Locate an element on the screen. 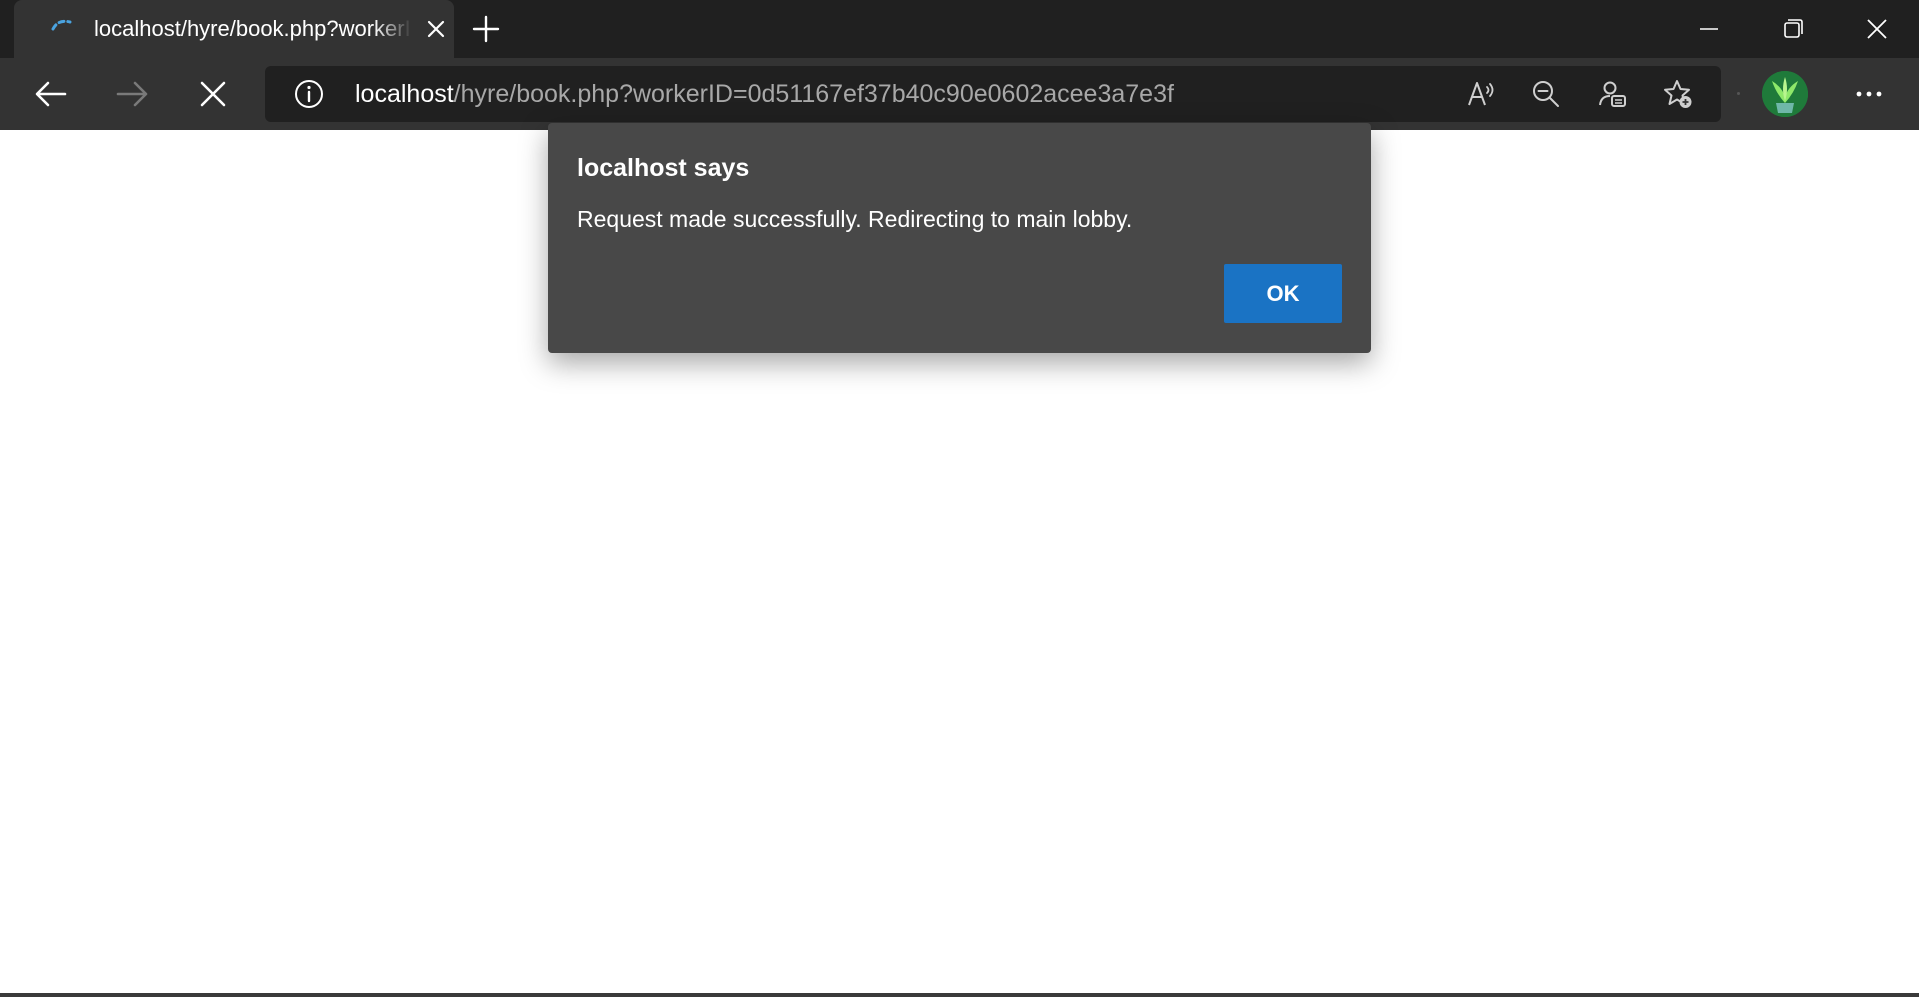 The height and width of the screenshot is (997, 1919). toolbar-separator is located at coordinates (1738, 93).